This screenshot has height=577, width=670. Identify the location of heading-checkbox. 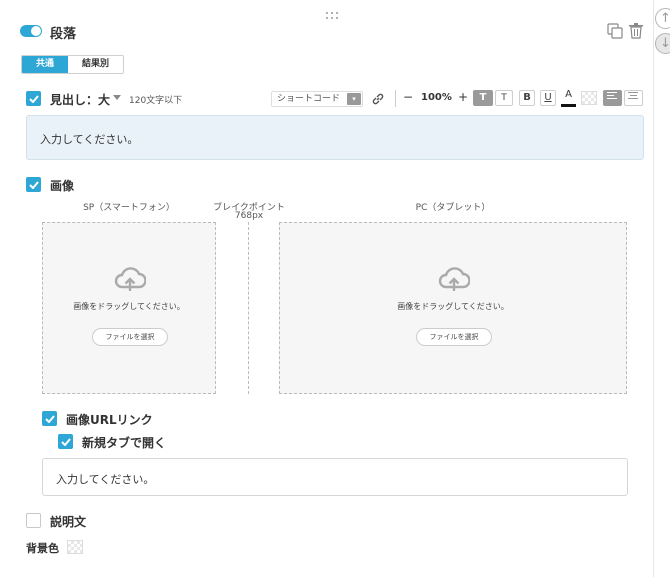
(33, 98).